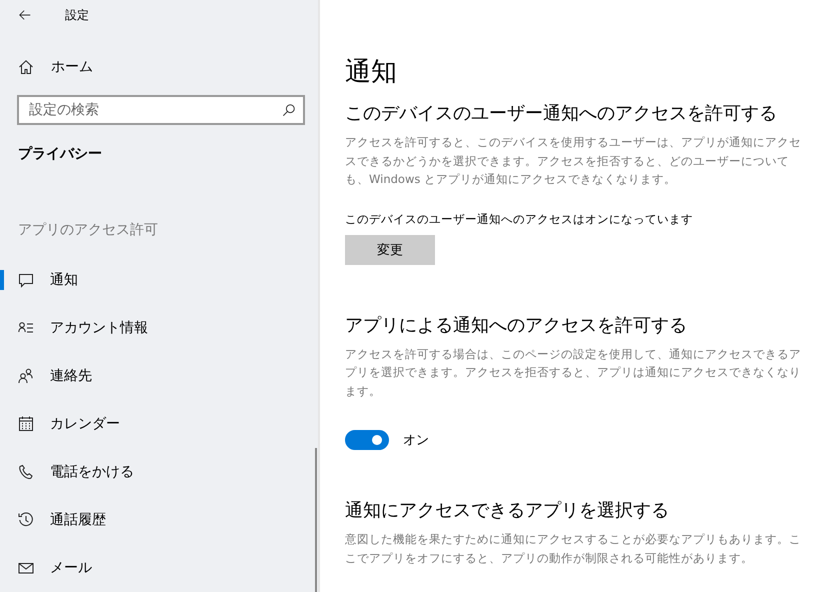  I want to click on phone-icon, so click(26, 472).